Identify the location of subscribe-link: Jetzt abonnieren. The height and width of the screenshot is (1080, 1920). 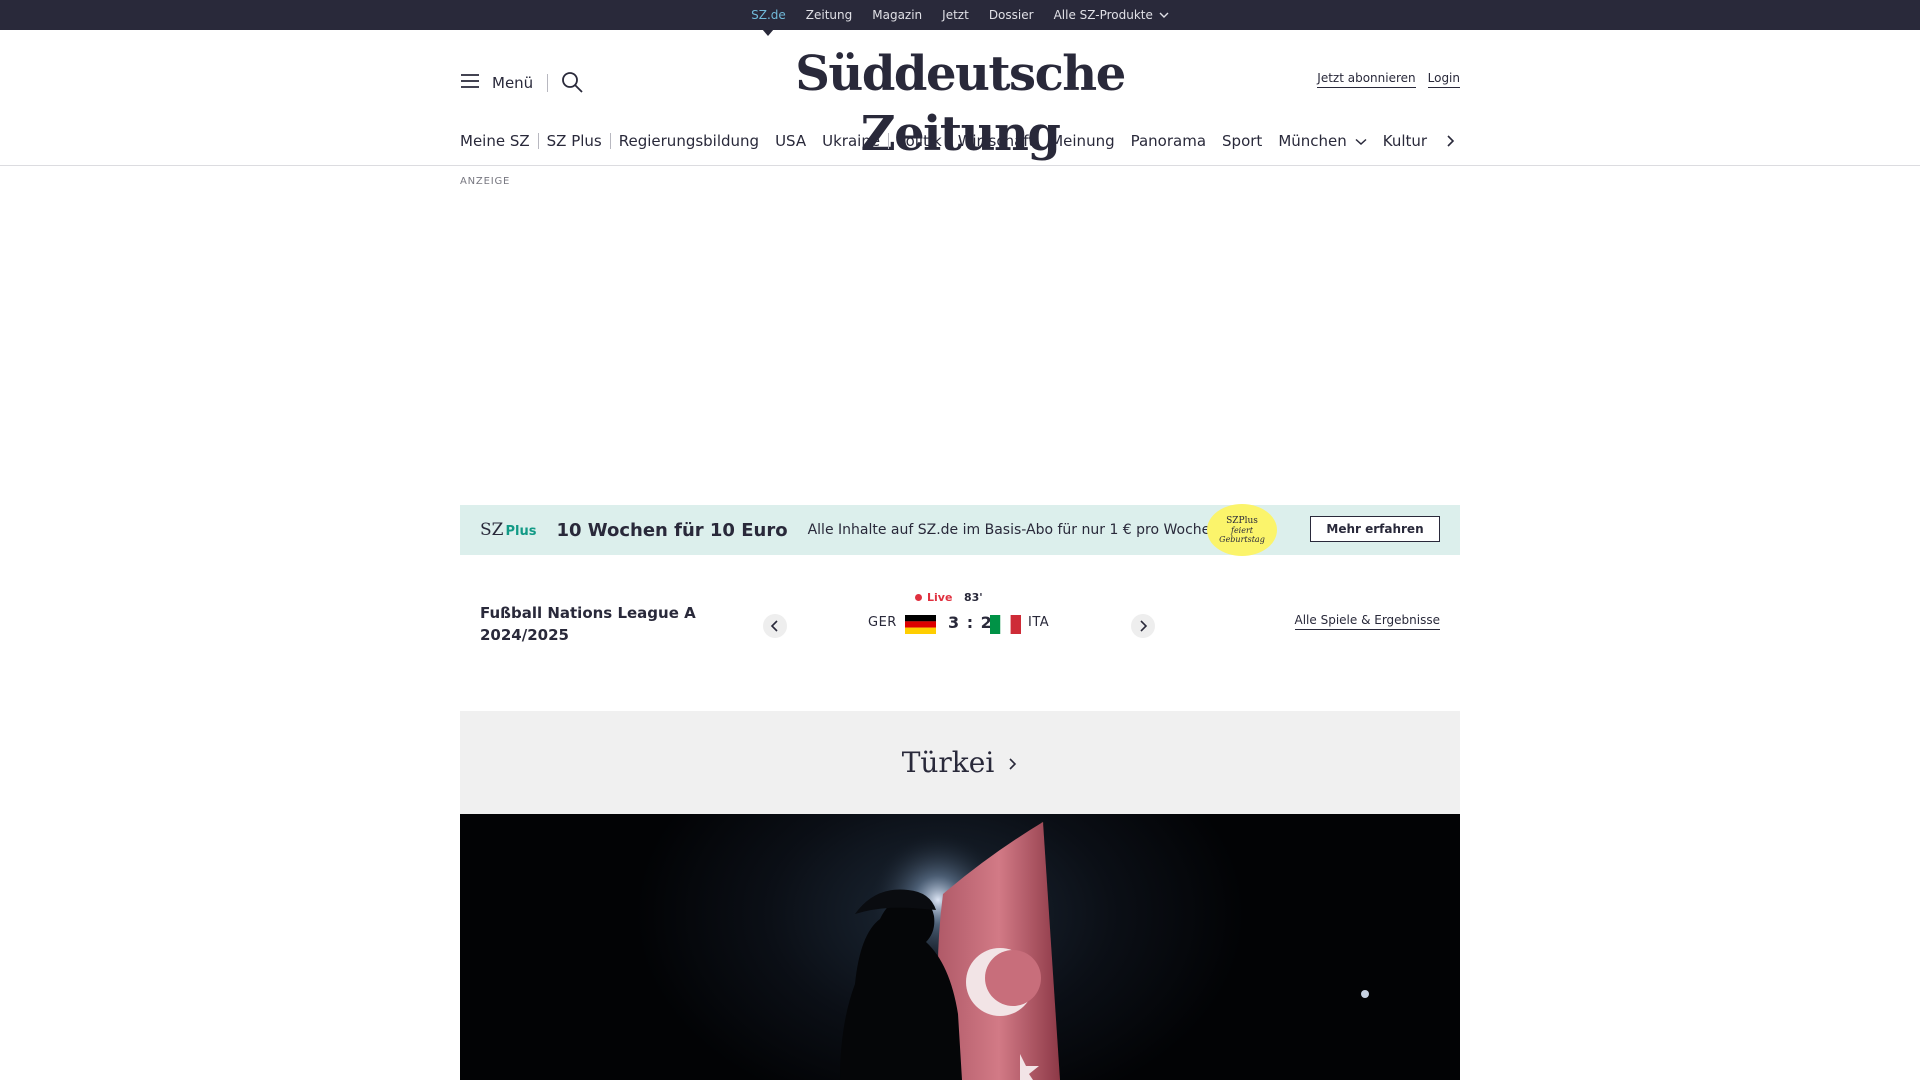
(1366, 79).